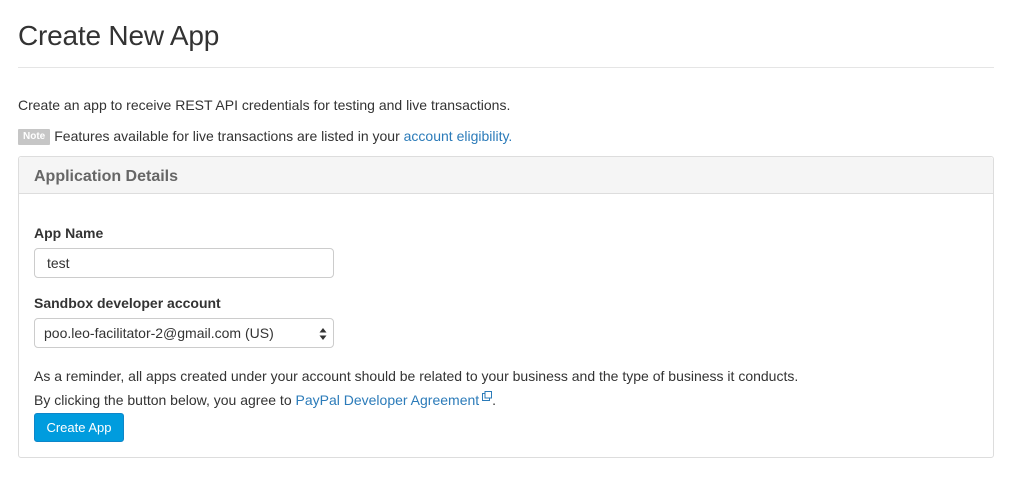 This screenshot has width=1026, height=499. I want to click on create-app-button: Create App, so click(79, 427).